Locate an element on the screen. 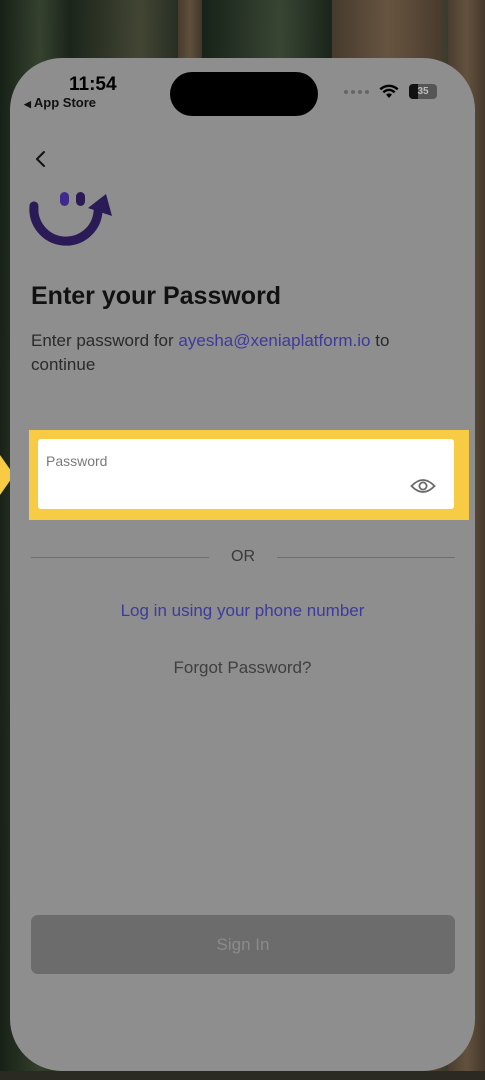  password-label: Password is located at coordinates (77, 461).